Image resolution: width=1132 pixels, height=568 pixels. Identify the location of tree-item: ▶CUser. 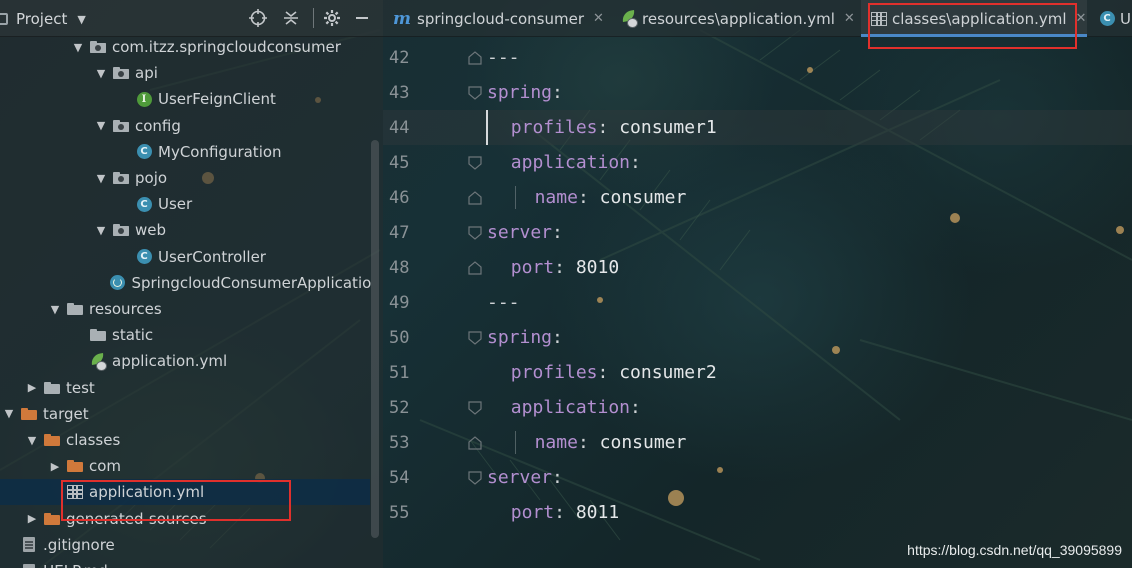
(185, 204).